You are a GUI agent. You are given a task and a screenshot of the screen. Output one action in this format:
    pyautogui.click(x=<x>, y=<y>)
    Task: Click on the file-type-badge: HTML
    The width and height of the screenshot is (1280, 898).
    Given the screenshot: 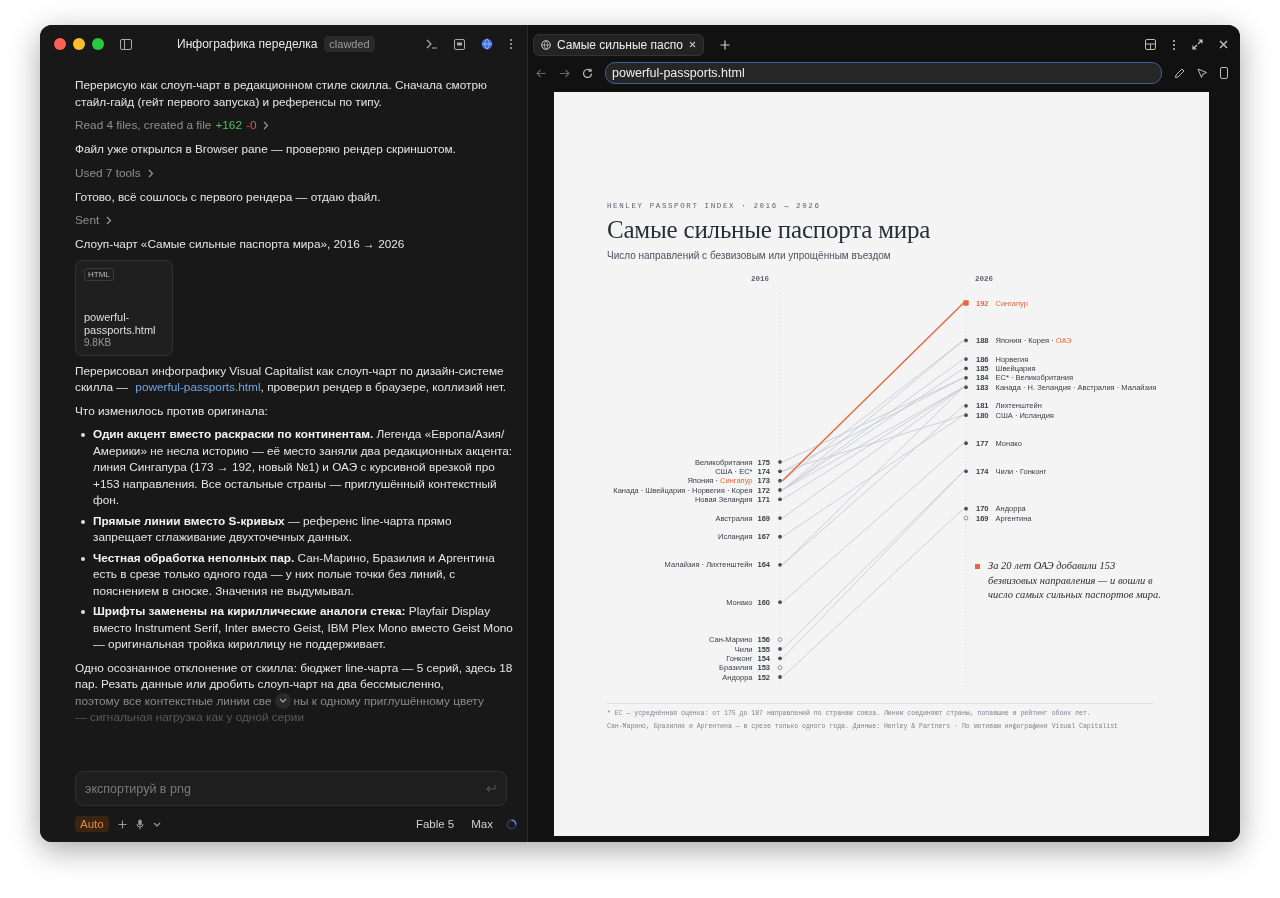 What is the action you would take?
    pyautogui.click(x=99, y=274)
    